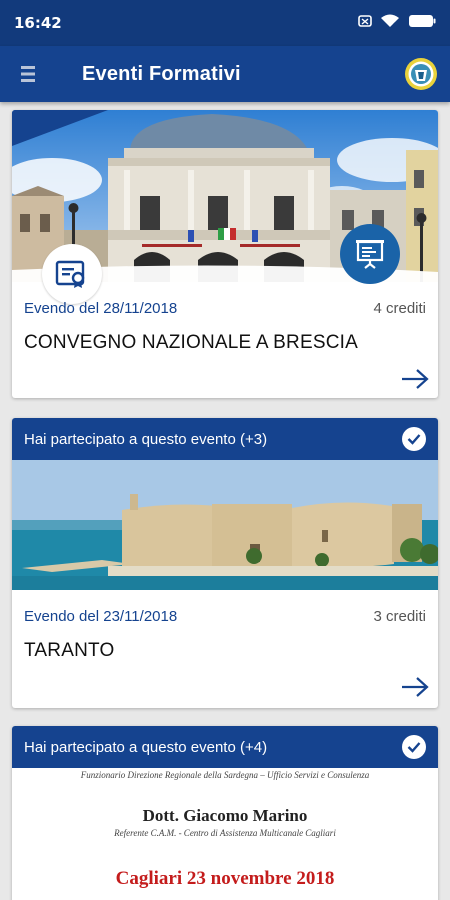 Image resolution: width=450 pixels, height=900 pixels. Describe the element at coordinates (101, 308) in the screenshot. I see `event-date: Evendo del 28/11/2018` at that location.